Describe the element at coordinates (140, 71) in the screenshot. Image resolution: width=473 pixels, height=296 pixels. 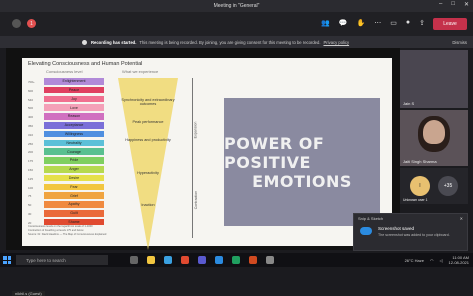
I see `column-header-experience: What we experience` at that location.